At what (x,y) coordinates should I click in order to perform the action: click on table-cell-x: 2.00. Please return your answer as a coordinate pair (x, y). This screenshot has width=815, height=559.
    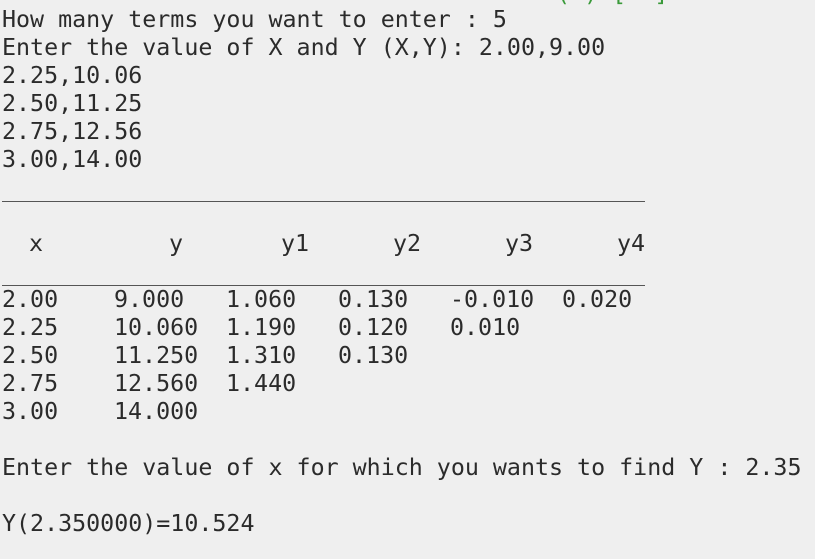
    Looking at the image, I should click on (30, 299).